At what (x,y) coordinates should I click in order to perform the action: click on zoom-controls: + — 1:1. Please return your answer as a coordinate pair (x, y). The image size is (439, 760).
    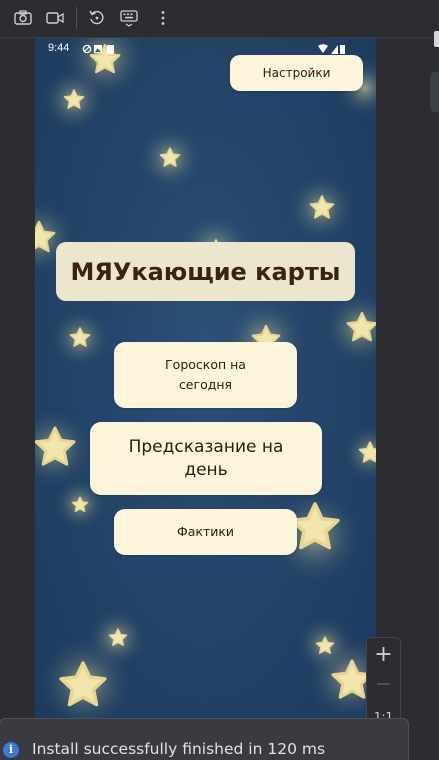
    Looking at the image, I should click on (383, 683).